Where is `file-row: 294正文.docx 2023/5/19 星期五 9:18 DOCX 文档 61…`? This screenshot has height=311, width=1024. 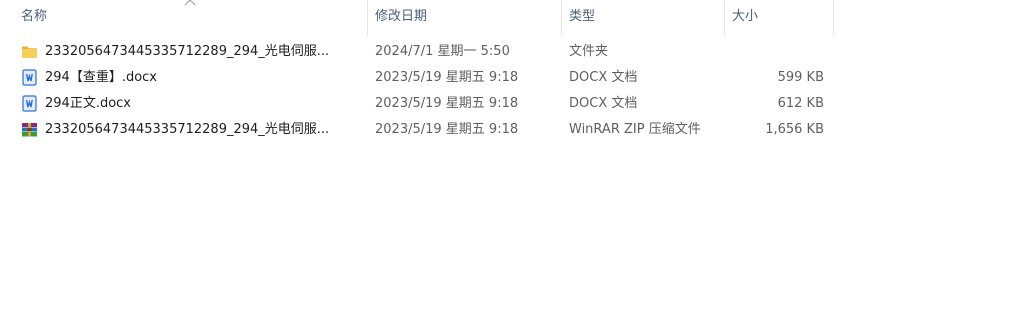 file-row: 294正文.docx 2023/5/19 星期五 9:18 DOCX 文档 61… is located at coordinates (424, 103).